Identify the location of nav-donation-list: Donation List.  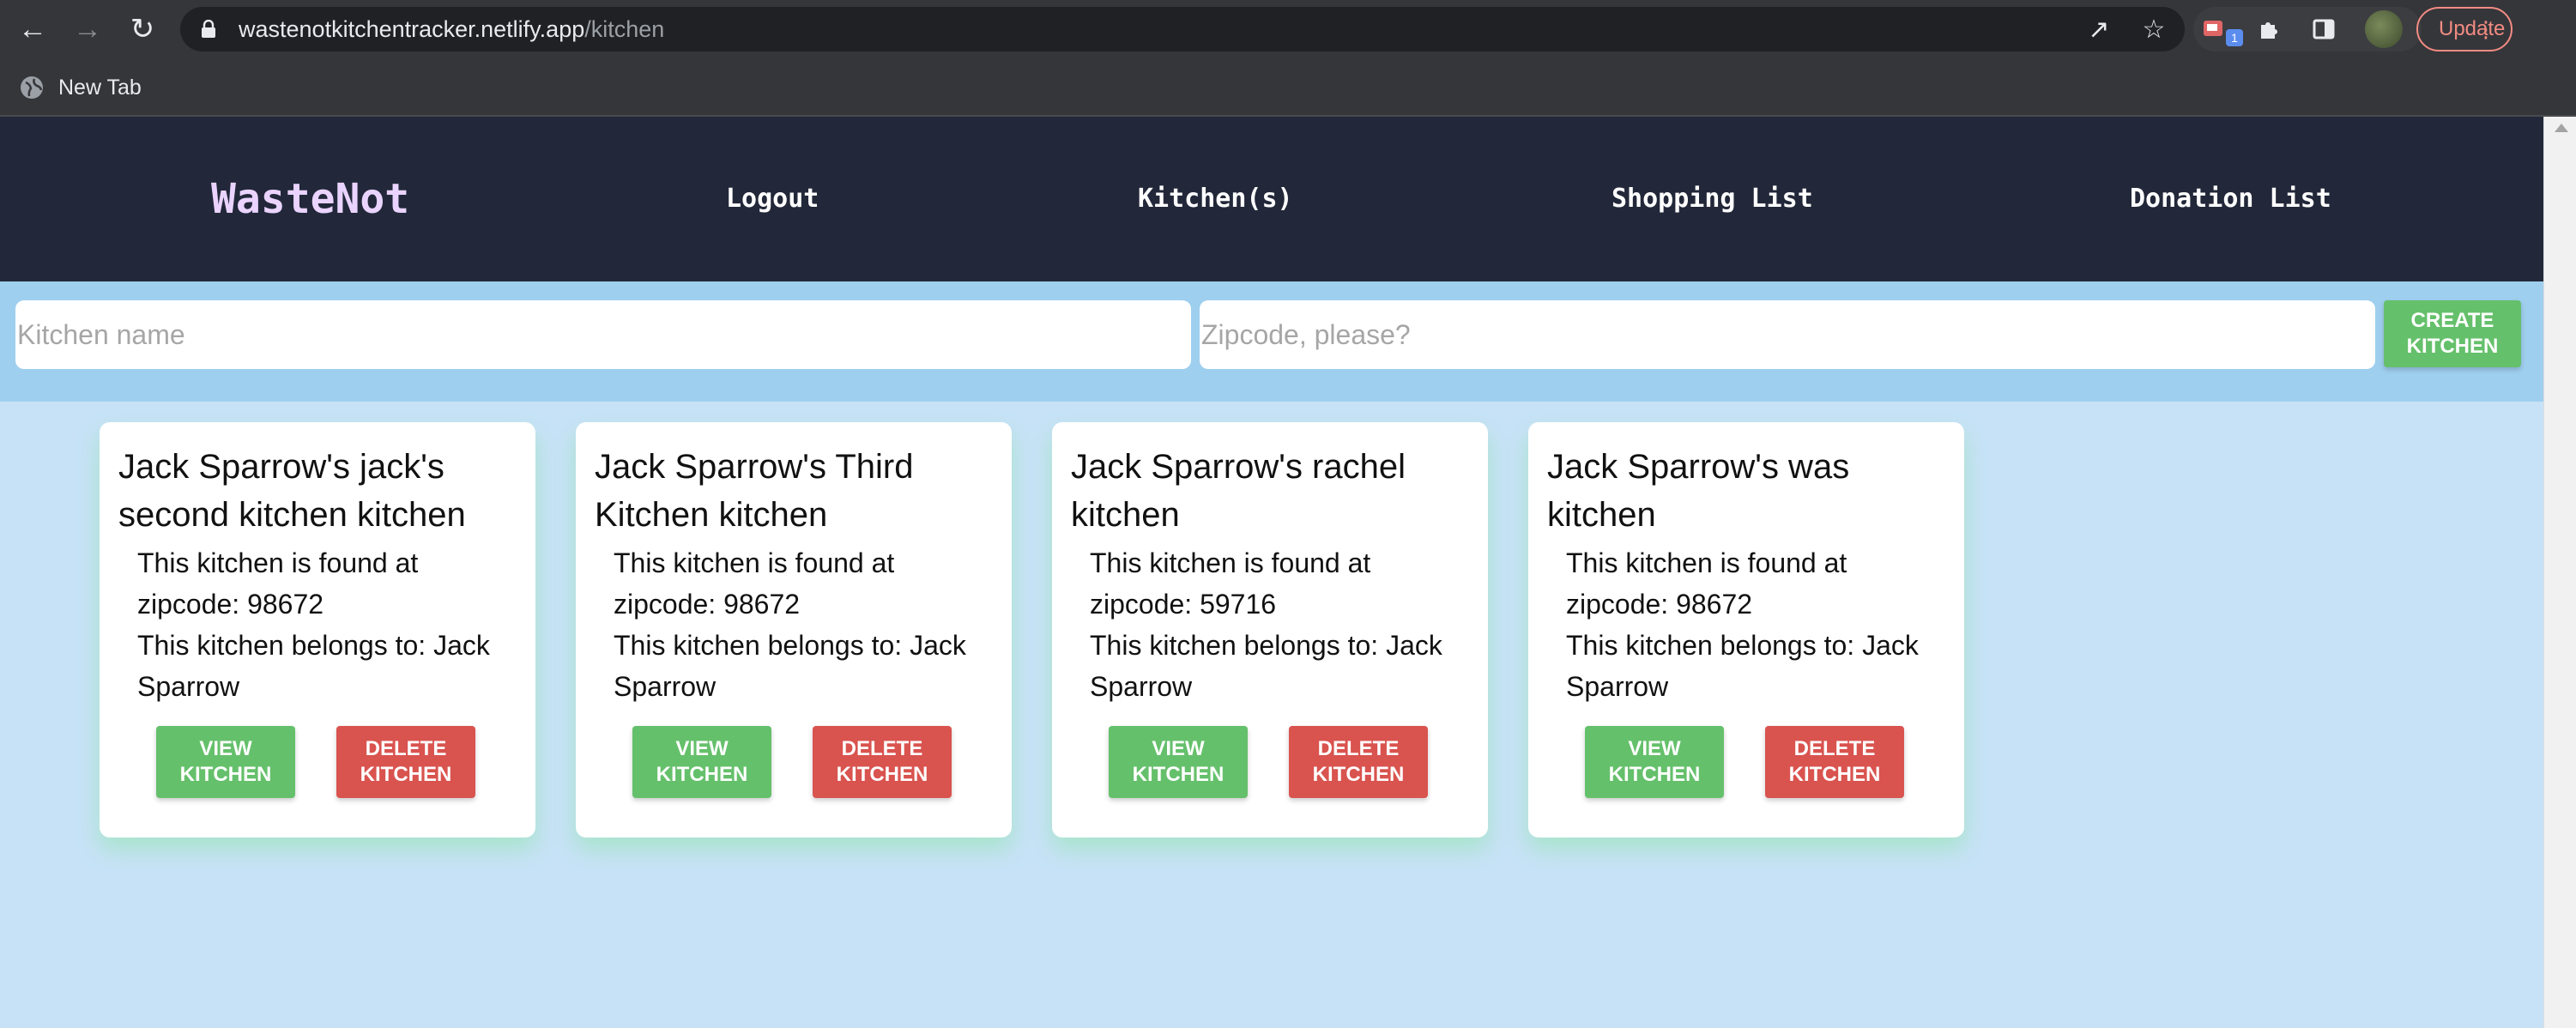
(2230, 199).